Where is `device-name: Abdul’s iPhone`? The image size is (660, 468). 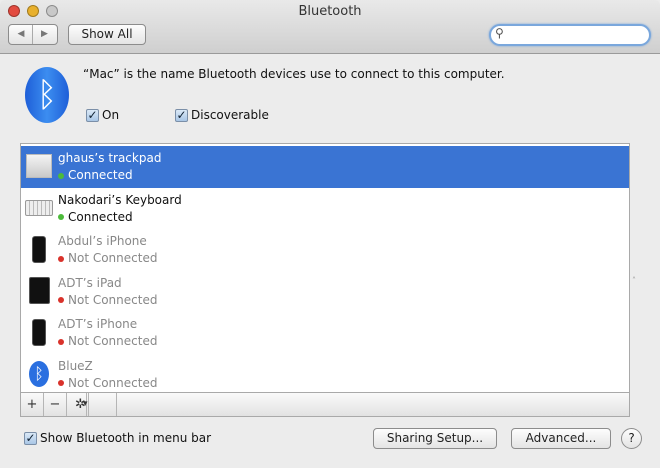
device-name: Abdul’s iPhone is located at coordinates (102, 241).